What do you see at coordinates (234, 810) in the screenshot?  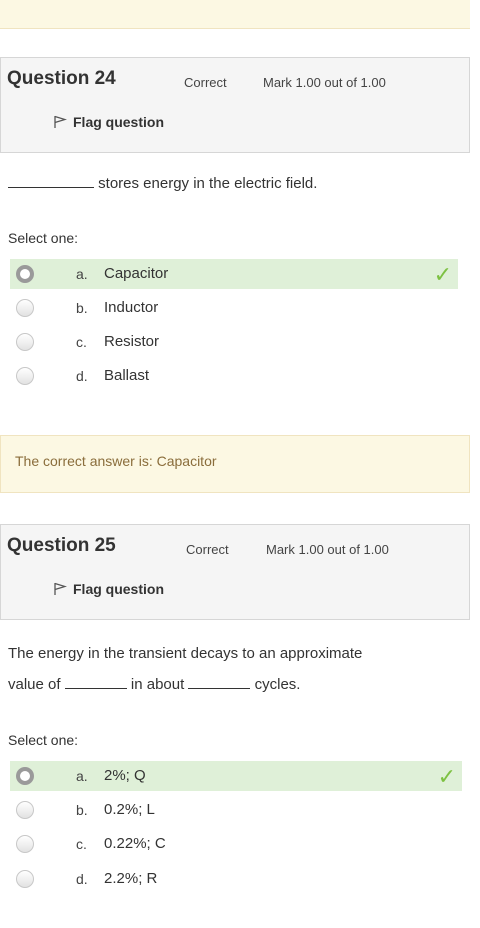 I see `answer-option-b: b. 0.2%; L` at bounding box center [234, 810].